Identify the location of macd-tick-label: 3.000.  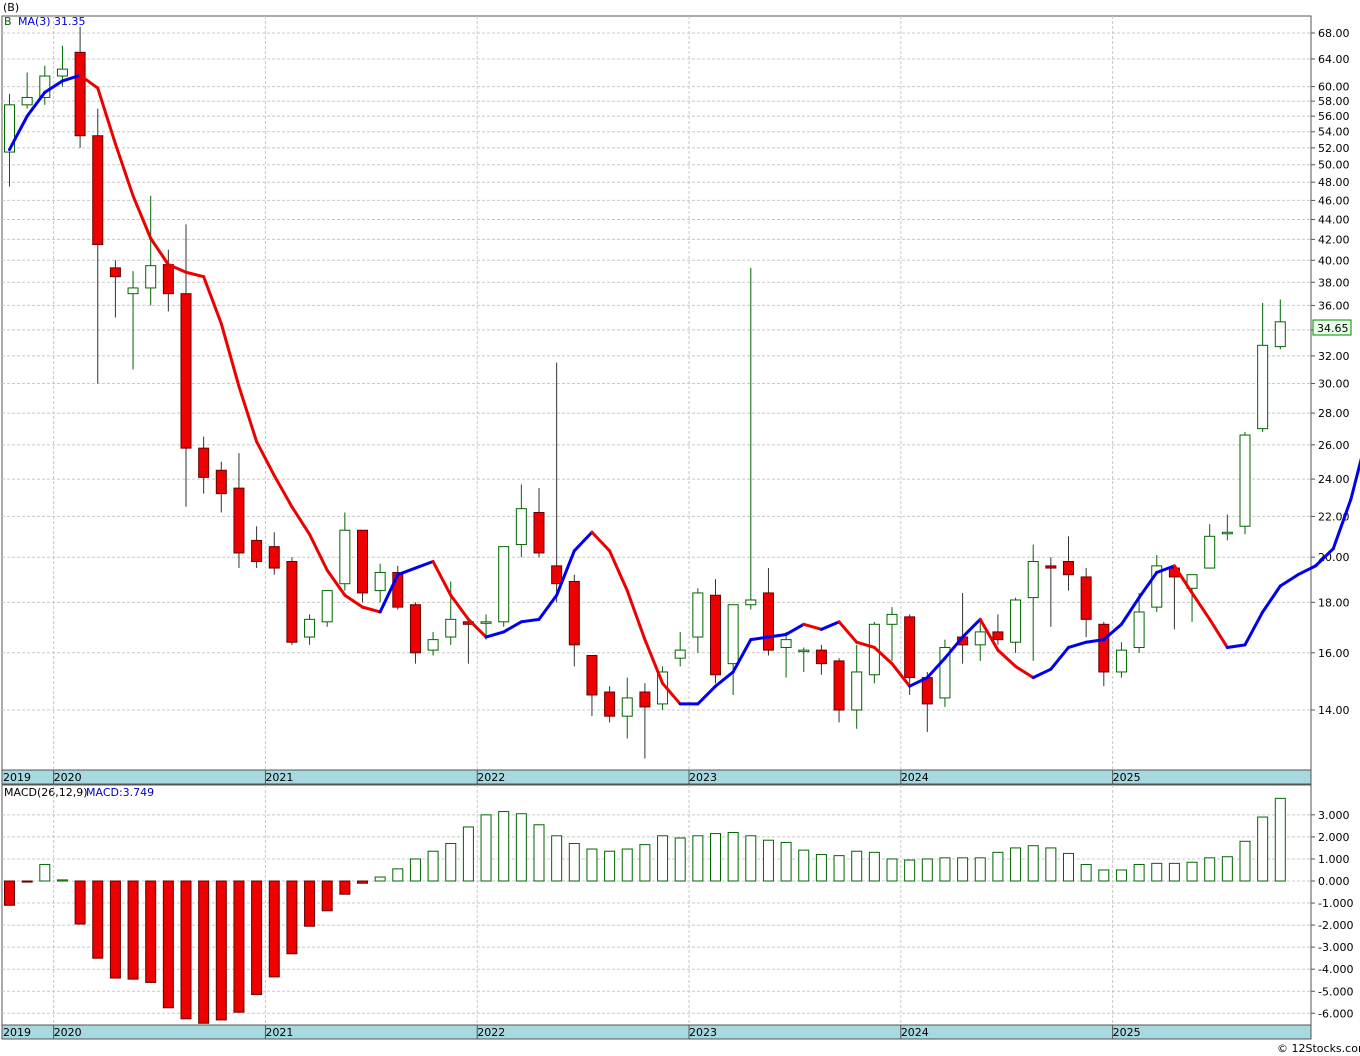
(1334, 815).